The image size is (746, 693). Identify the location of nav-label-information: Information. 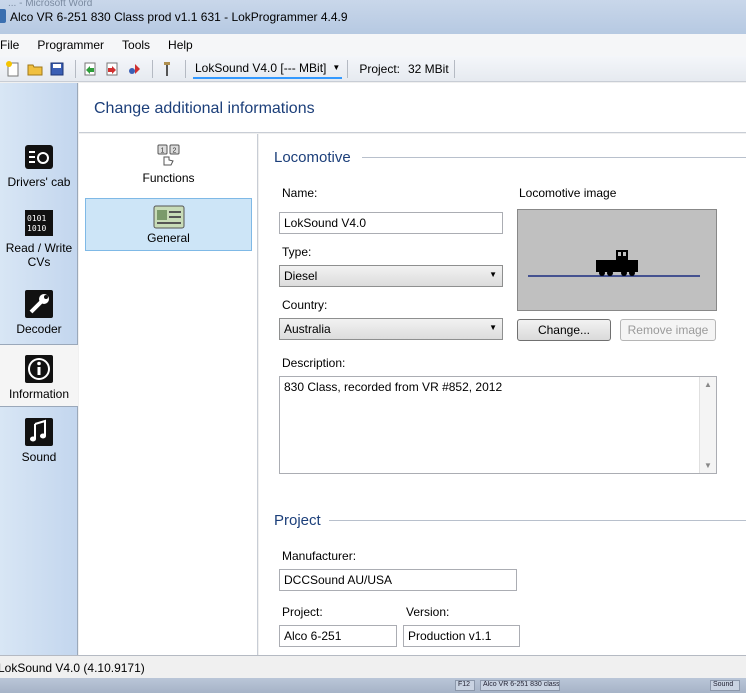
(39, 394).